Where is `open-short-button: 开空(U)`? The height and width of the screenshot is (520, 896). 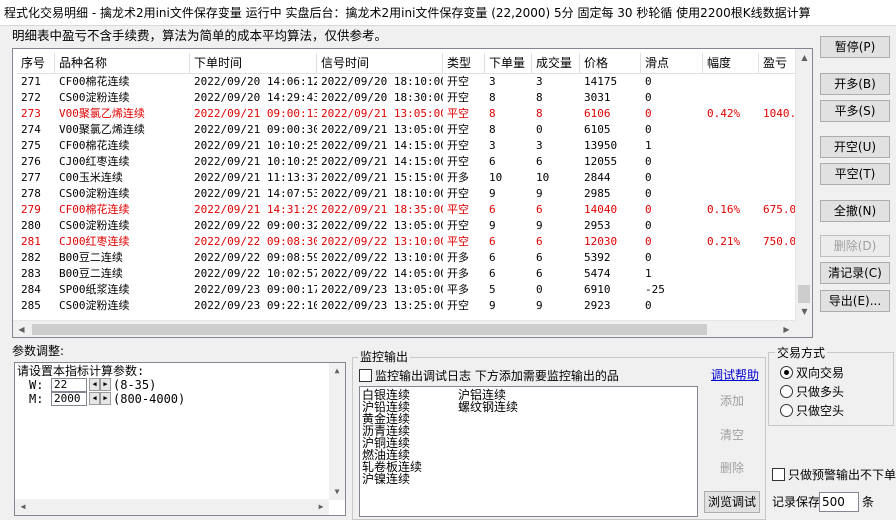
open-short-button: 开空(U) is located at coordinates (855, 147).